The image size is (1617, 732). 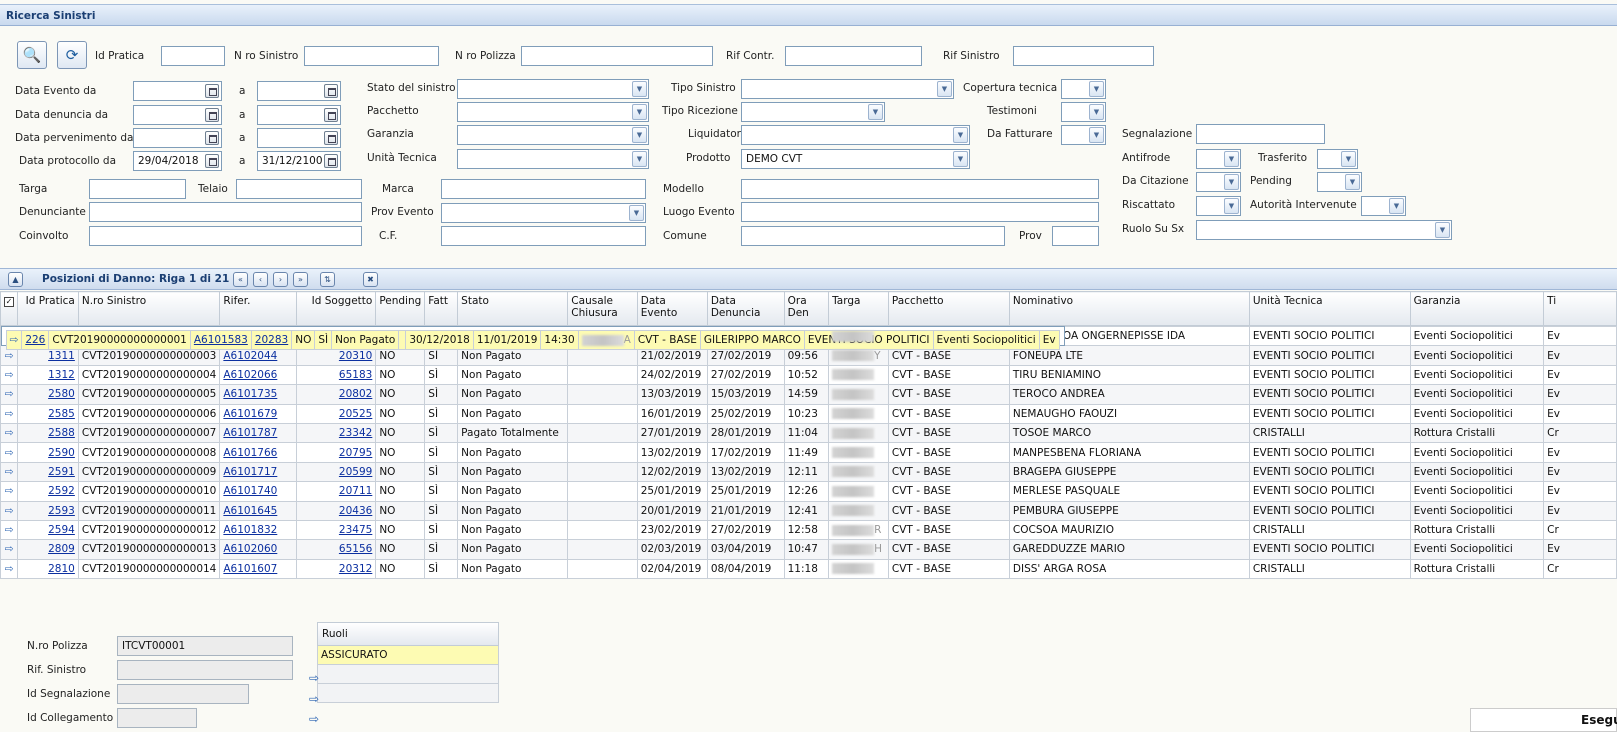 What do you see at coordinates (336, 510) in the screenshot?
I see `table-cell: 20436` at bounding box center [336, 510].